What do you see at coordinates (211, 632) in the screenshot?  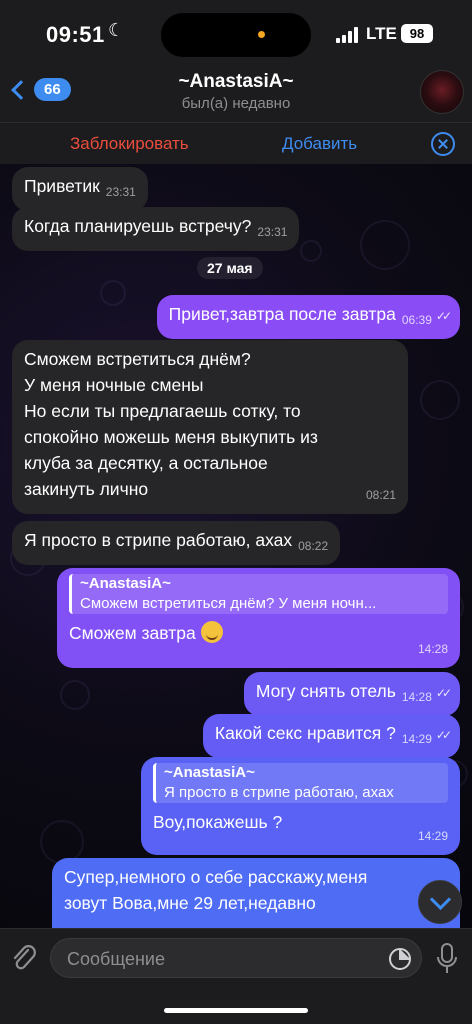 I see `smiling-sweat-emoji-icon` at bounding box center [211, 632].